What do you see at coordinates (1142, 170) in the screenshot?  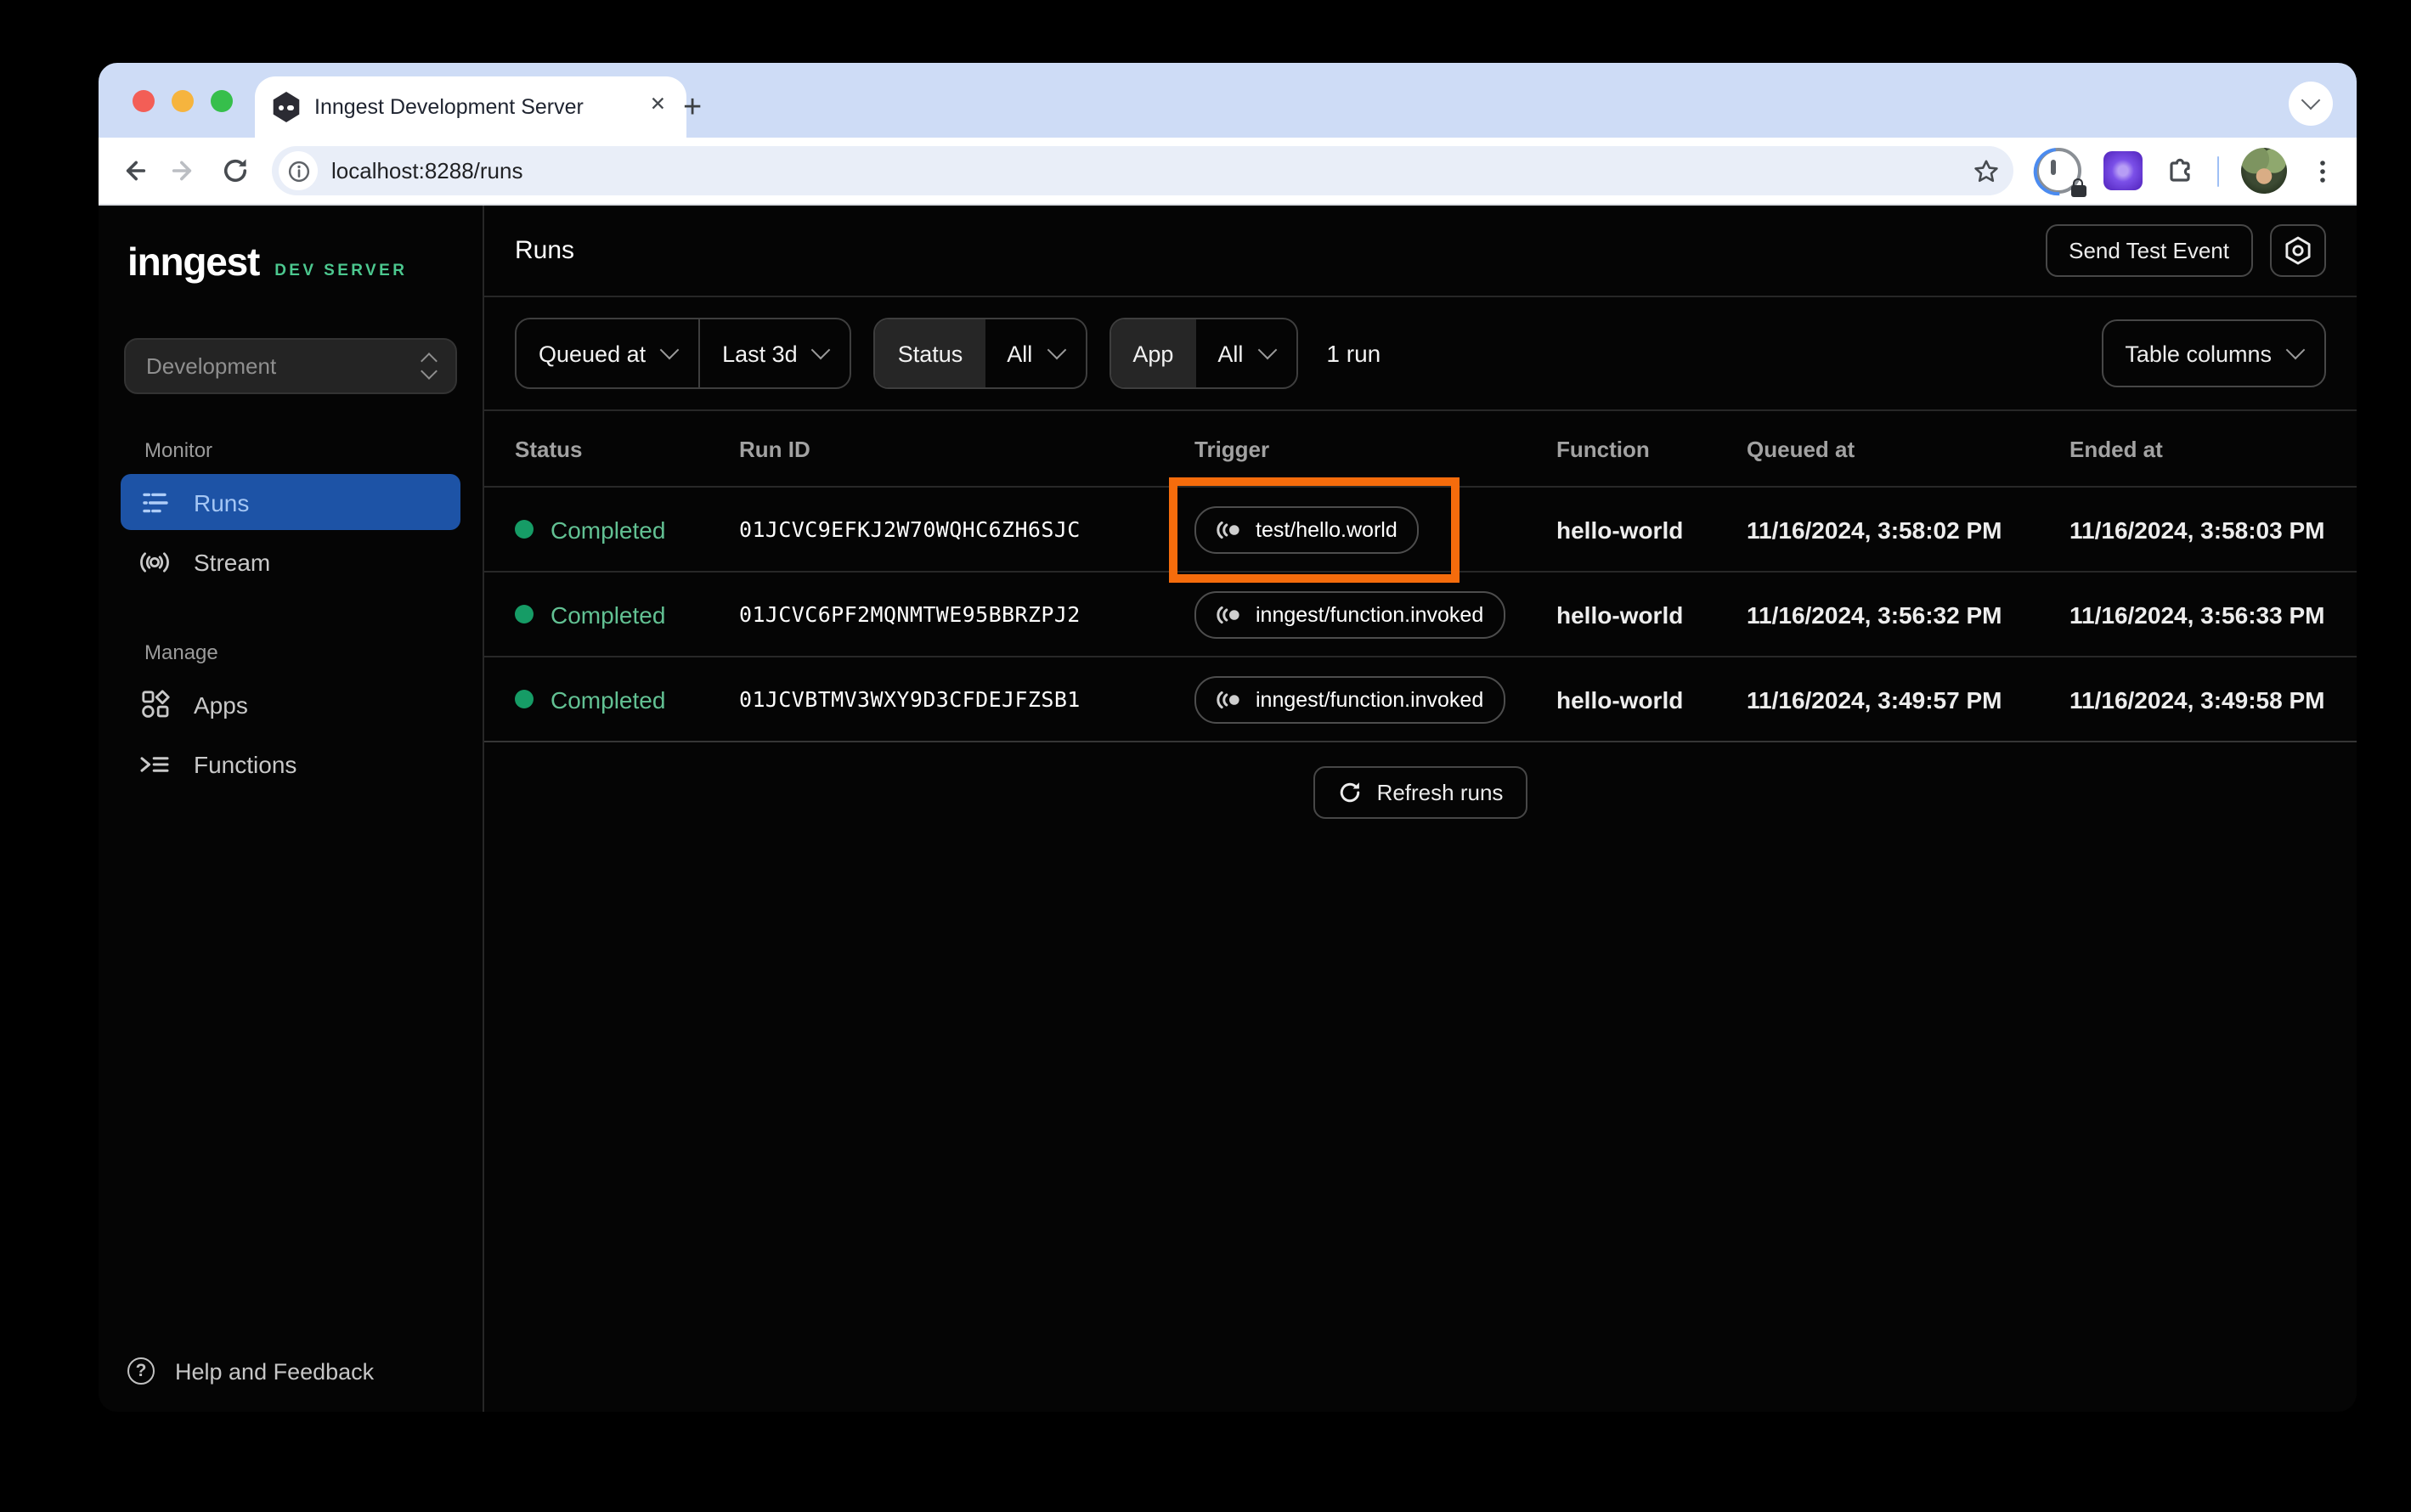 I see `address-bar: localhost:8288/runs` at bounding box center [1142, 170].